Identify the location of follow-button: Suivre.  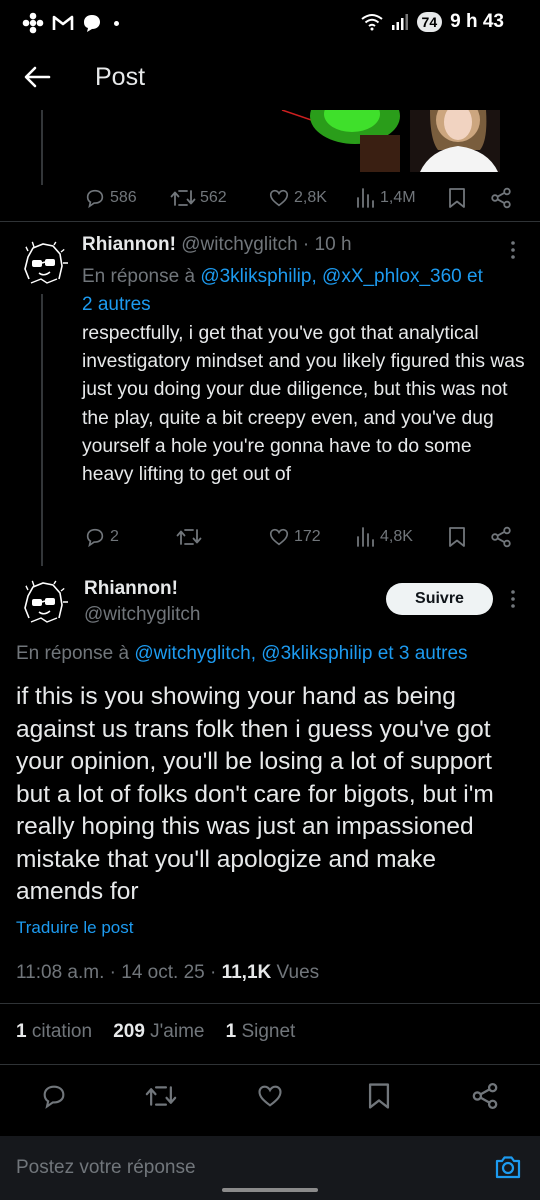
(439, 599).